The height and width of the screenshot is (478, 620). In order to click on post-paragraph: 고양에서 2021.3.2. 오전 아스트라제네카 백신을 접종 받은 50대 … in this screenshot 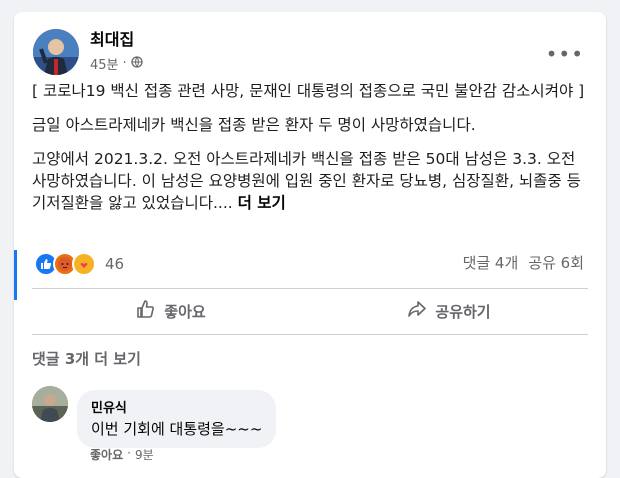, I will do `click(312, 181)`.